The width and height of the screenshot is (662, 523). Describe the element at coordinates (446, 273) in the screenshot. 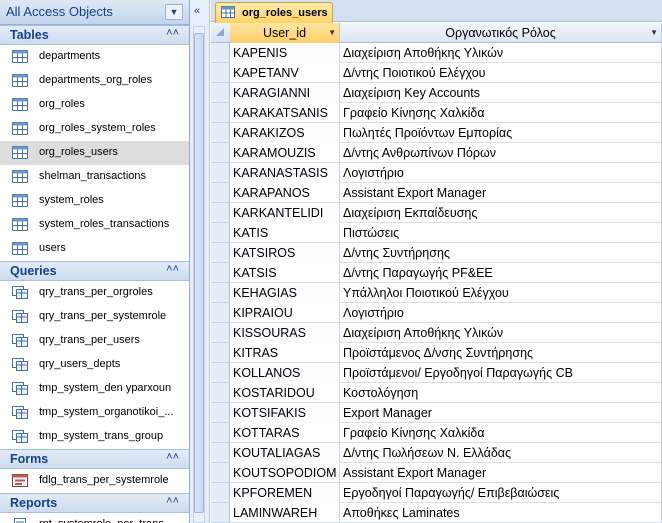

I see `table-row: KATSIS Δ/ντης Παραγωγής PF&EE` at that location.